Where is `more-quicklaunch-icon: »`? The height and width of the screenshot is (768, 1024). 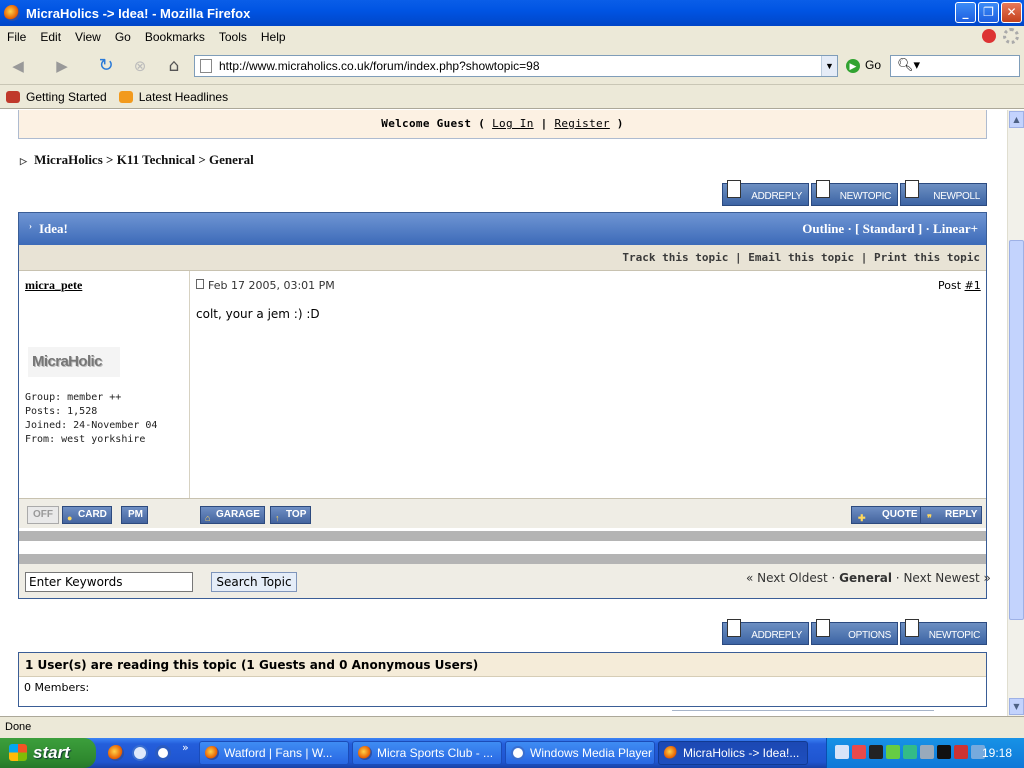 more-quicklaunch-icon: » is located at coordinates (185, 747).